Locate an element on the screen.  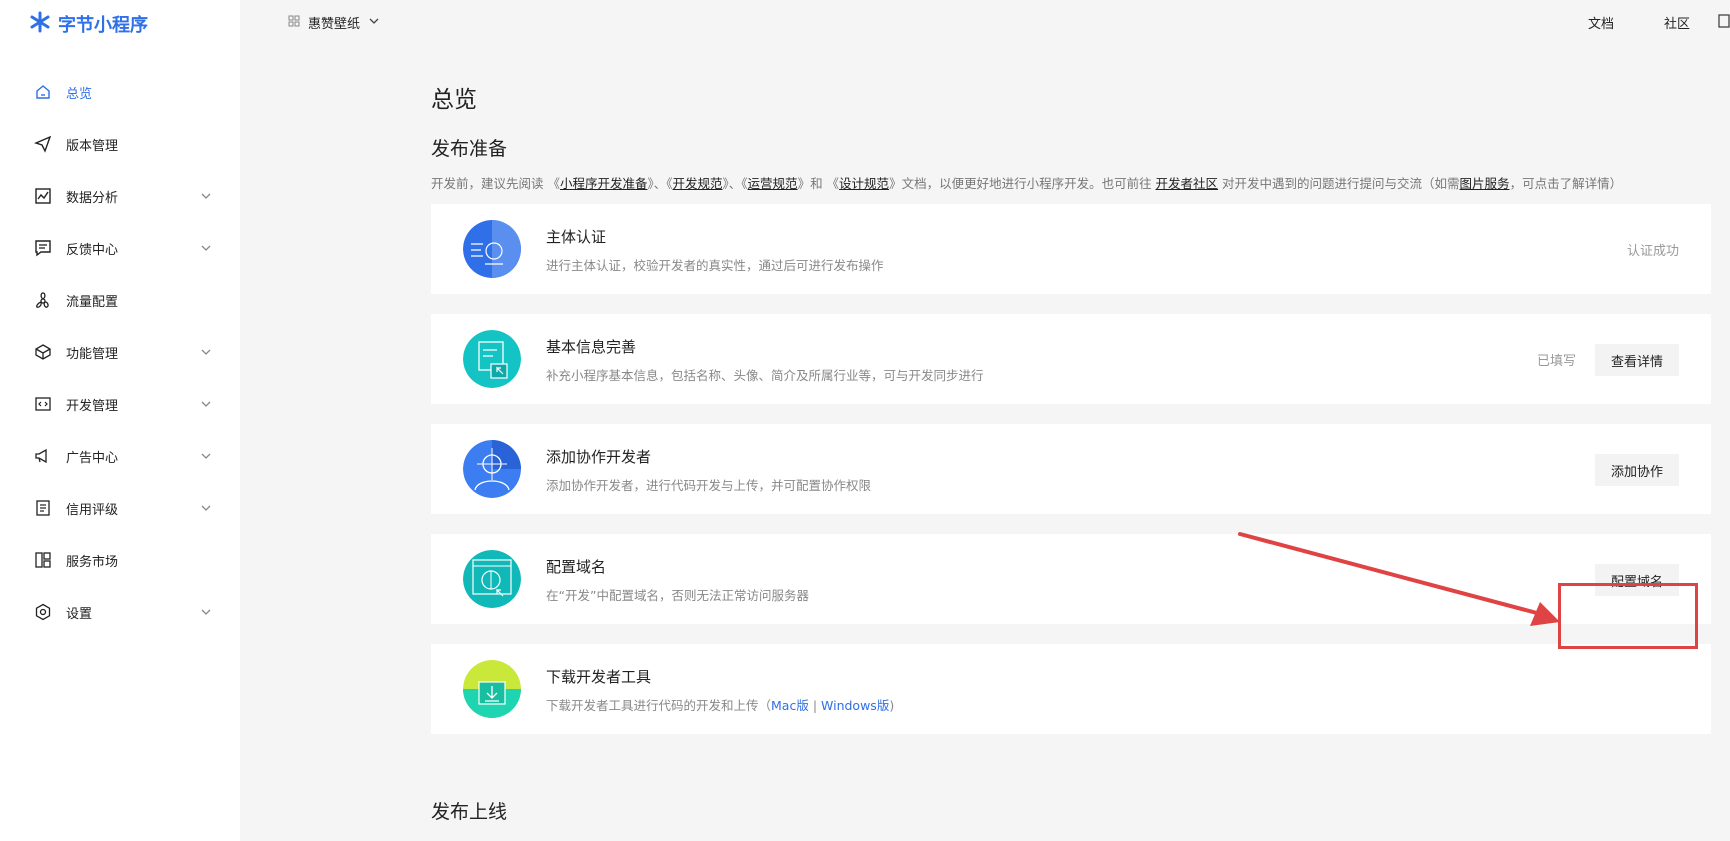
sidebar-item-label: 功能管理 is located at coordinates (92, 354).